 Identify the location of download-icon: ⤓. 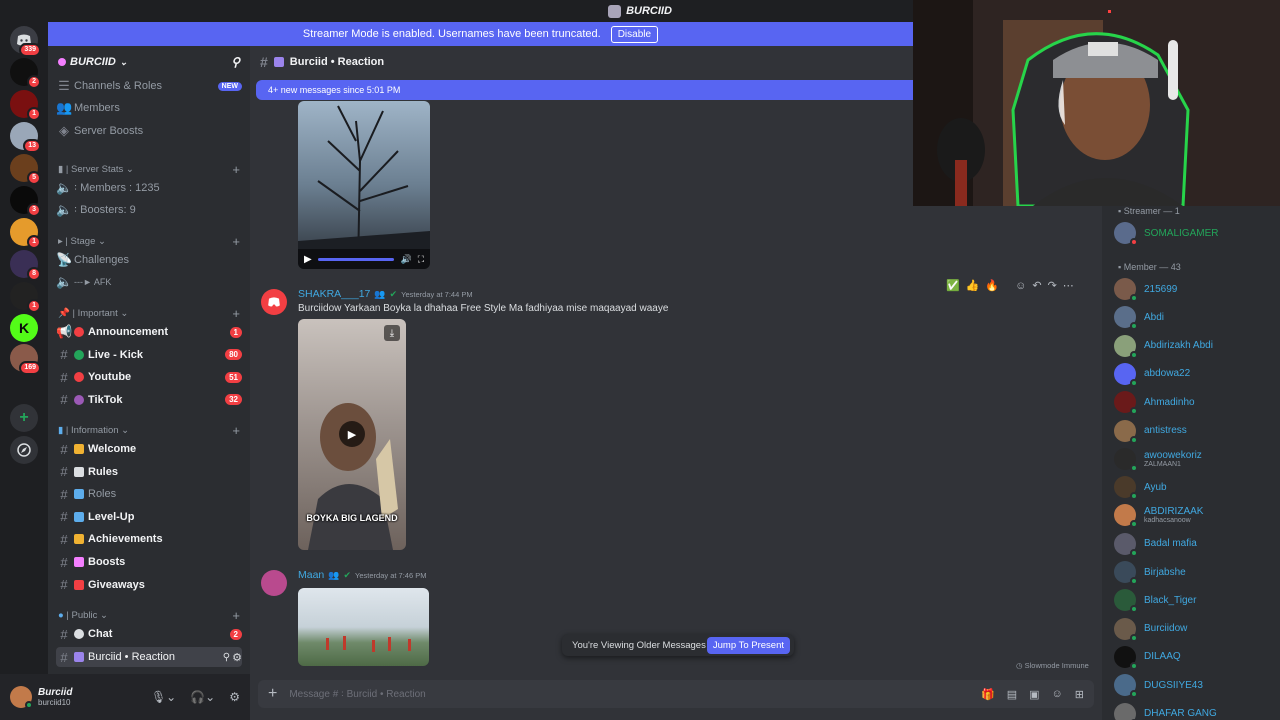
(392, 333).